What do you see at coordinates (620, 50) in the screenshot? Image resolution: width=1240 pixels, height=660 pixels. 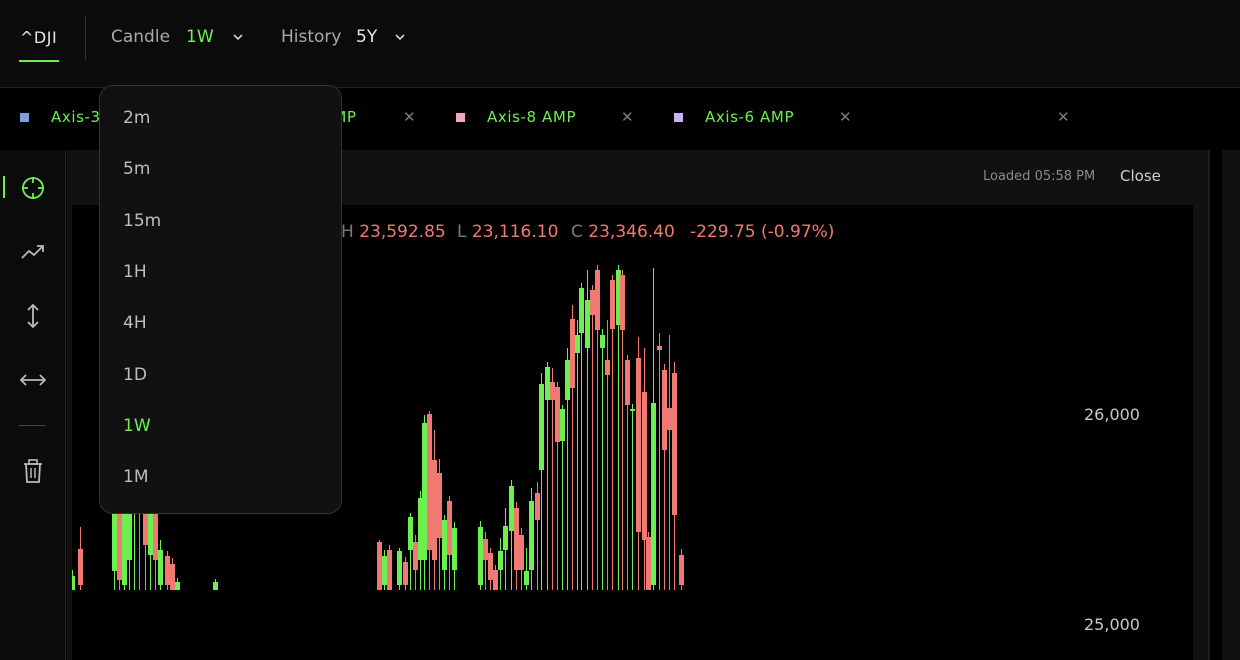 I see `header-bar` at bounding box center [620, 50].